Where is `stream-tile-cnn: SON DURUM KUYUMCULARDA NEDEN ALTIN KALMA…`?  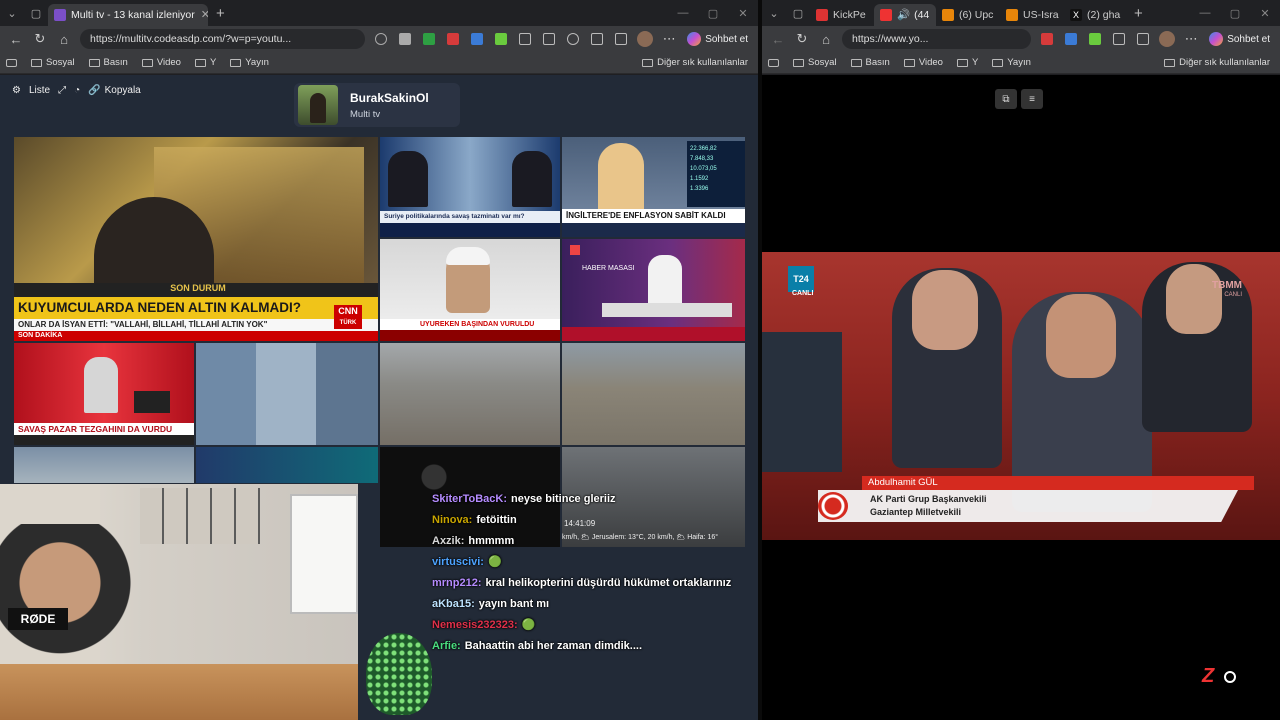
stream-tile-cnn: SON DURUM KUYUMCULARDA NEDEN ALTIN KALMA… is located at coordinates (196, 239).